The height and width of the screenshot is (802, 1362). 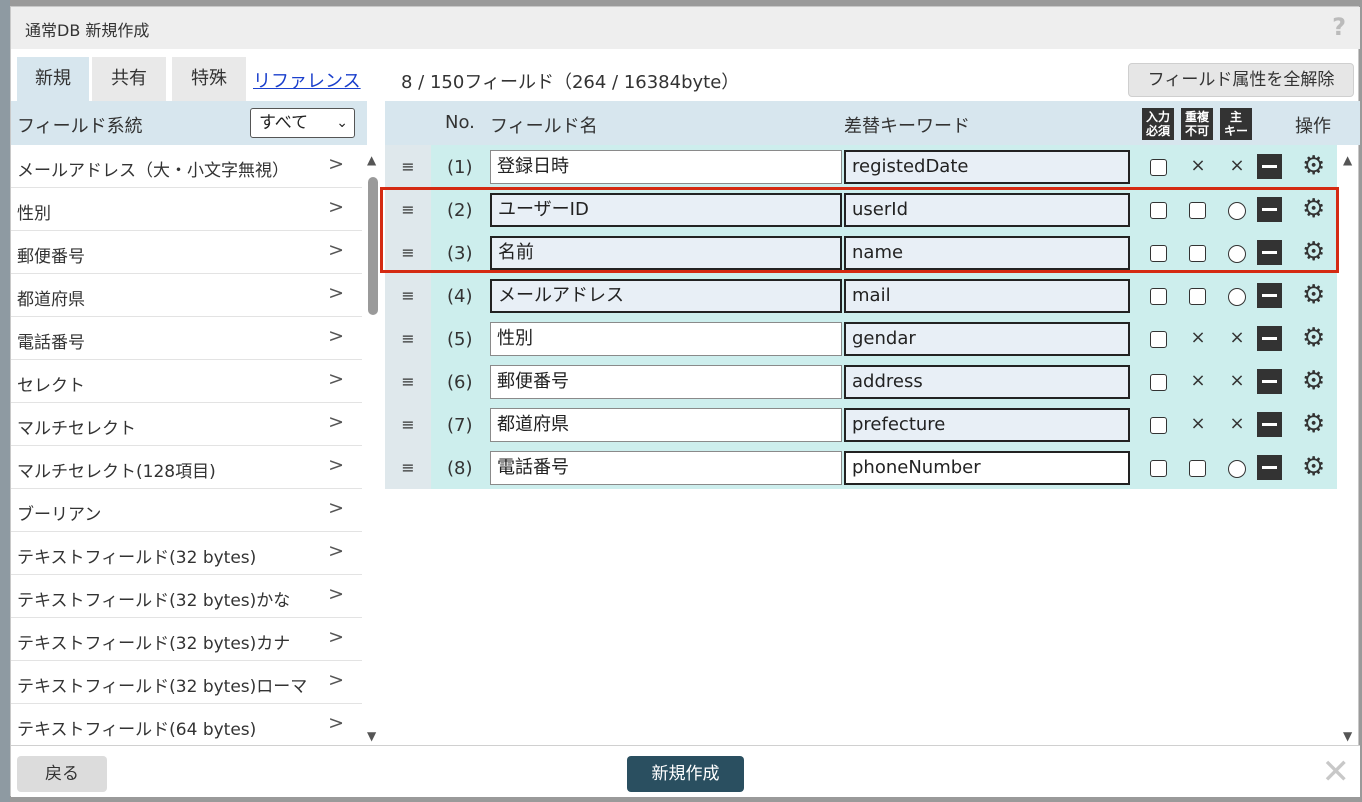 I want to click on help-icon: ?, so click(x=1339, y=27).